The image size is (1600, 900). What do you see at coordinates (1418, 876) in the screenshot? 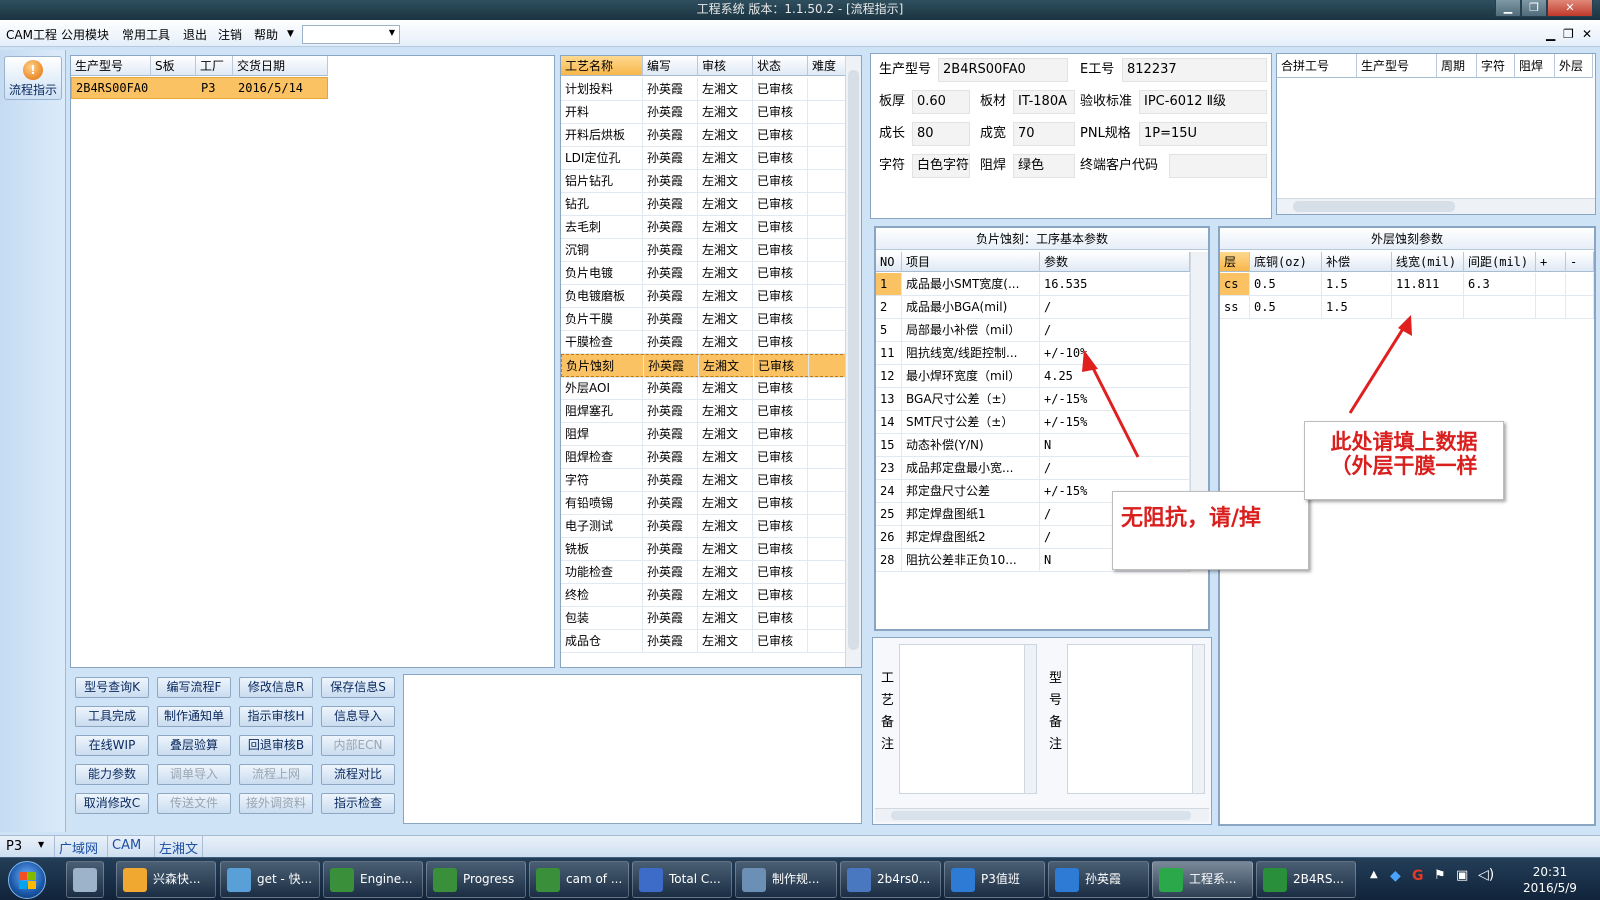
I see `tray-antivirus-icon: G` at bounding box center [1418, 876].